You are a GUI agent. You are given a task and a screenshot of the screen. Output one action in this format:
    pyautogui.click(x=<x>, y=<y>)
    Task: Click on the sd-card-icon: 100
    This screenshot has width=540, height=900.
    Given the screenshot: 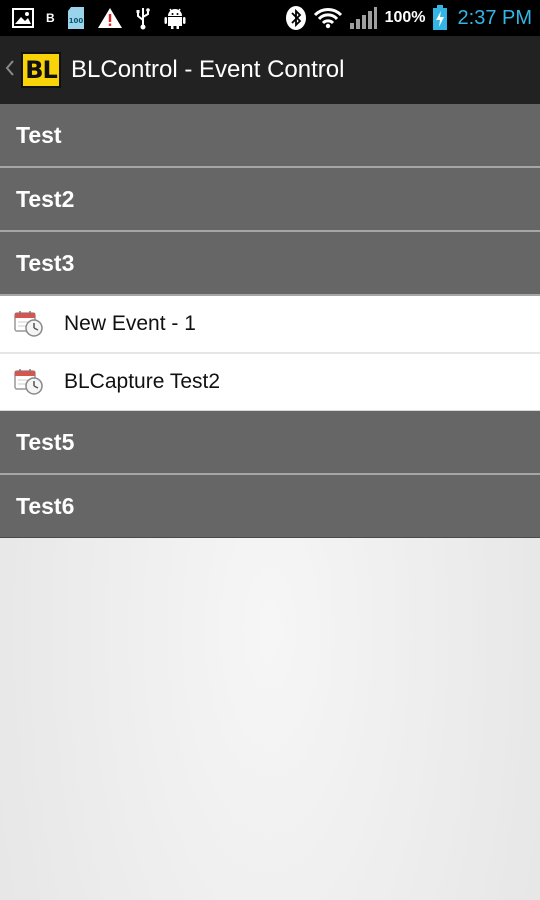 What is the action you would take?
    pyautogui.click(x=76, y=18)
    